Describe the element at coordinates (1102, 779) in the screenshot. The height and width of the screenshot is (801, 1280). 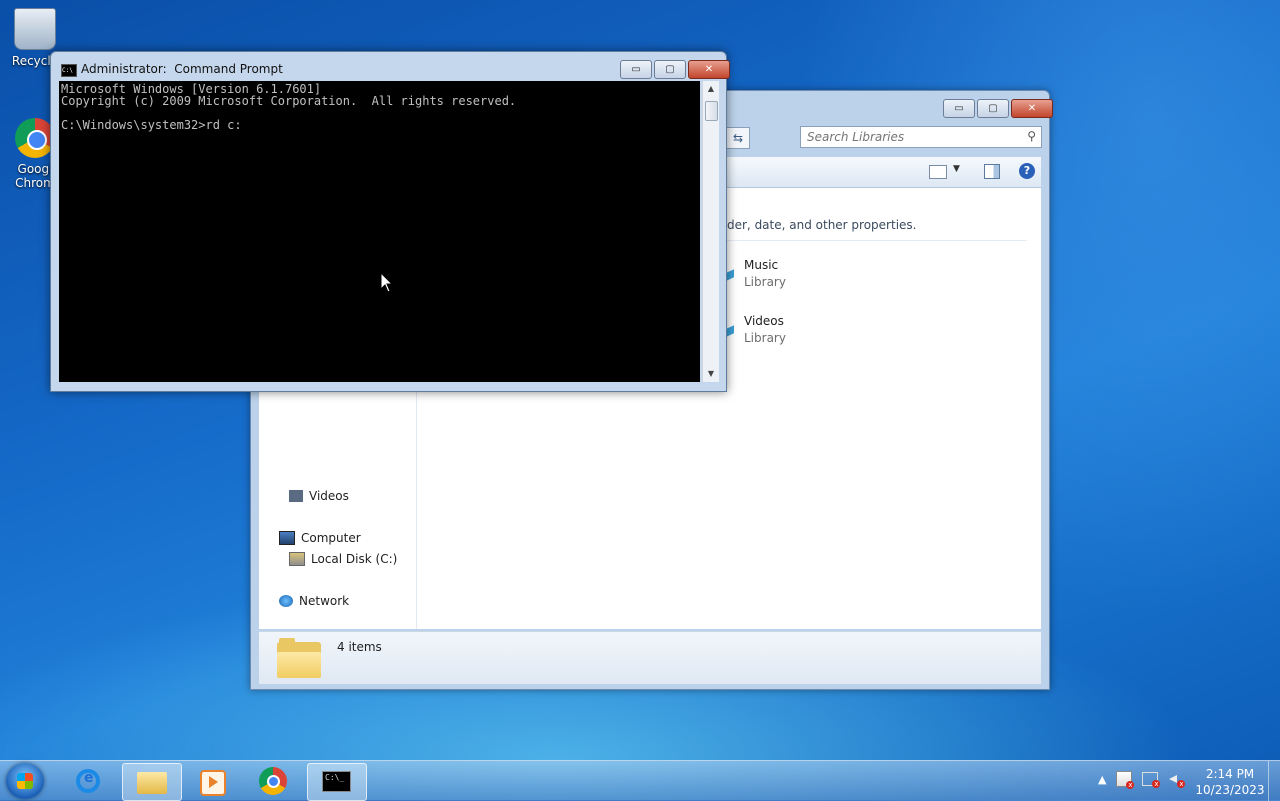
I see `show-hidden-icons-arrow-icon: ▲` at that location.